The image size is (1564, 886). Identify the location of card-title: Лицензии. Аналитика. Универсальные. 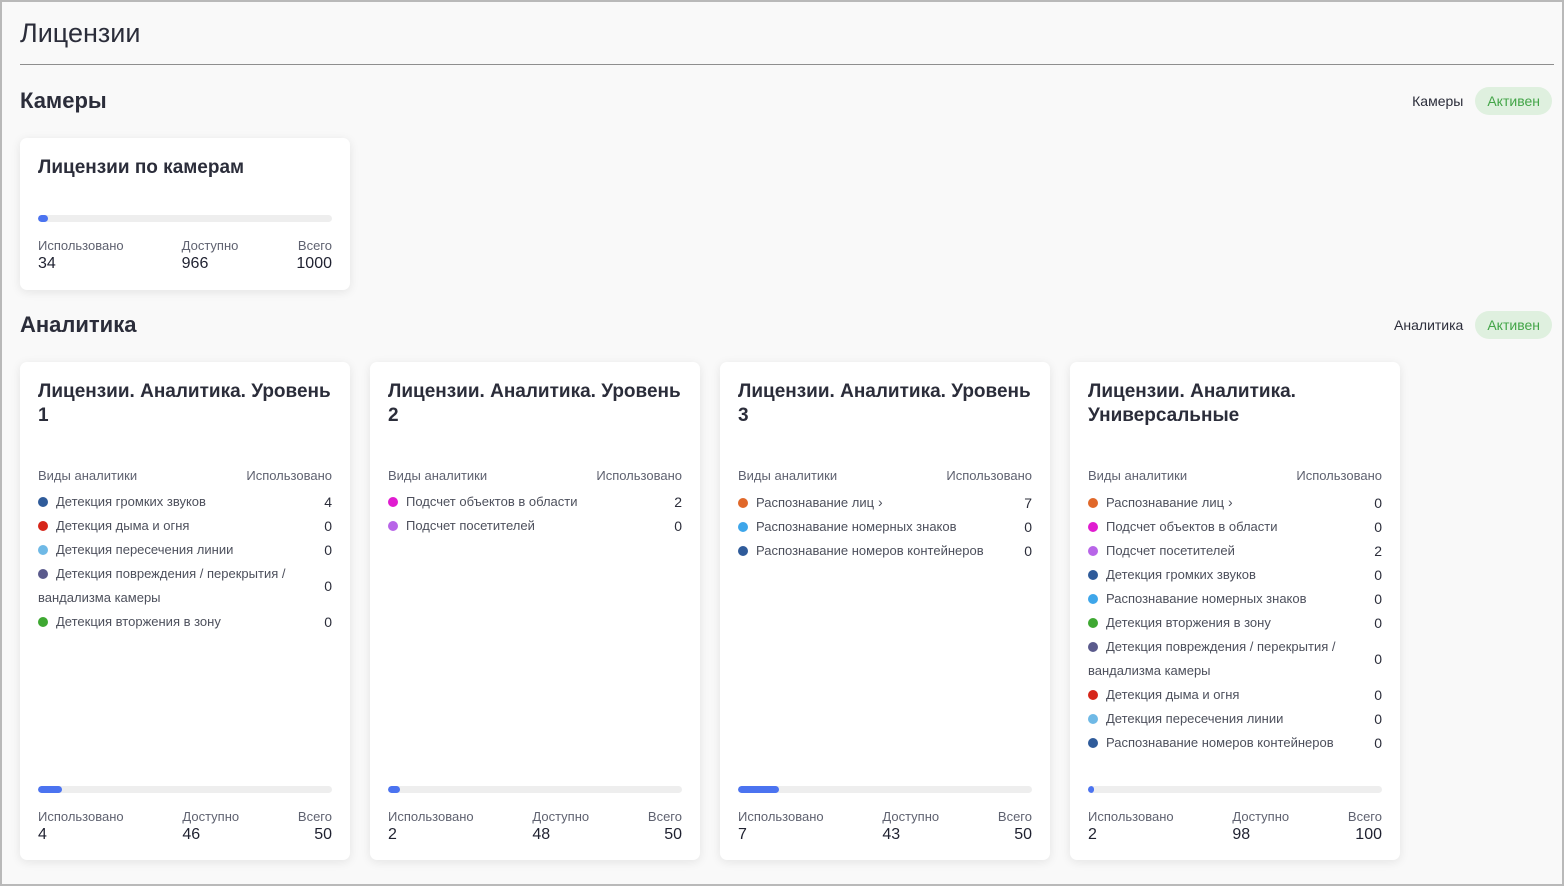
(1192, 403).